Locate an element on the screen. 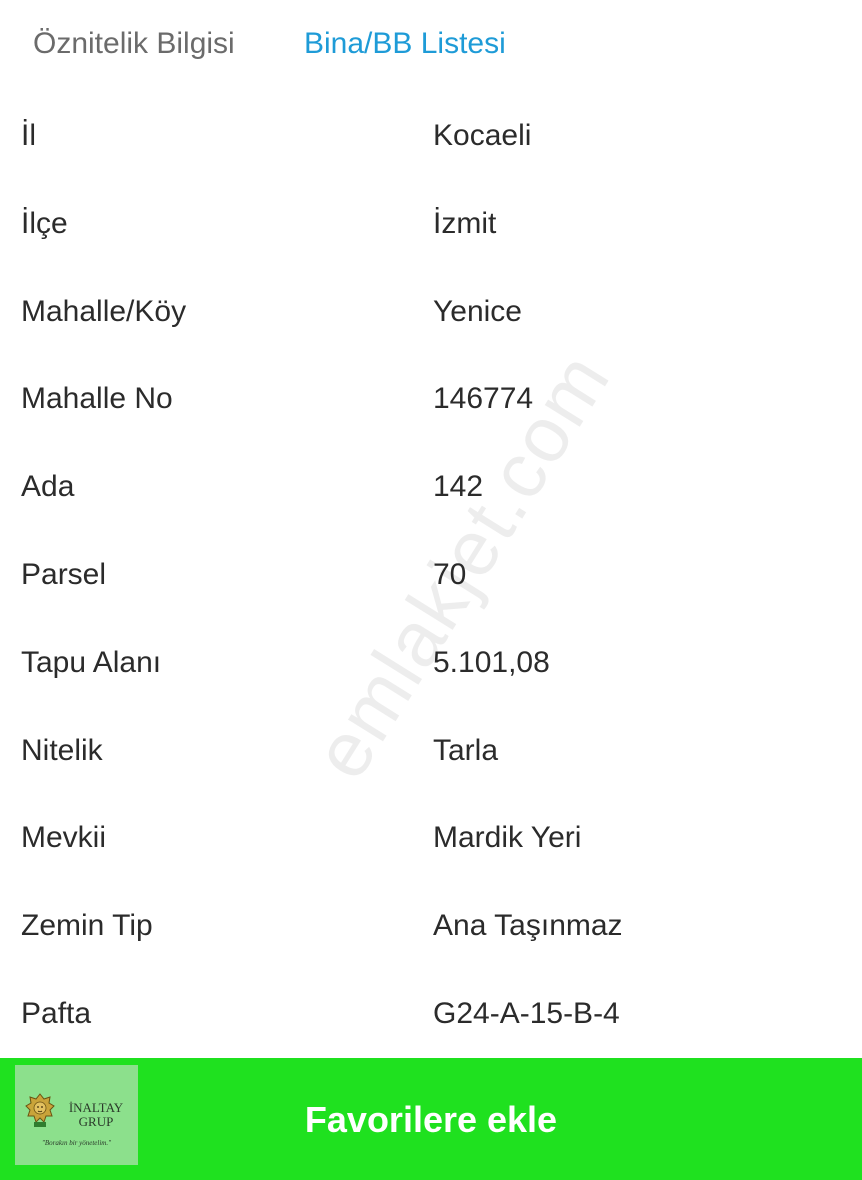  attribute-value: 5.101,08 is located at coordinates (491, 662).